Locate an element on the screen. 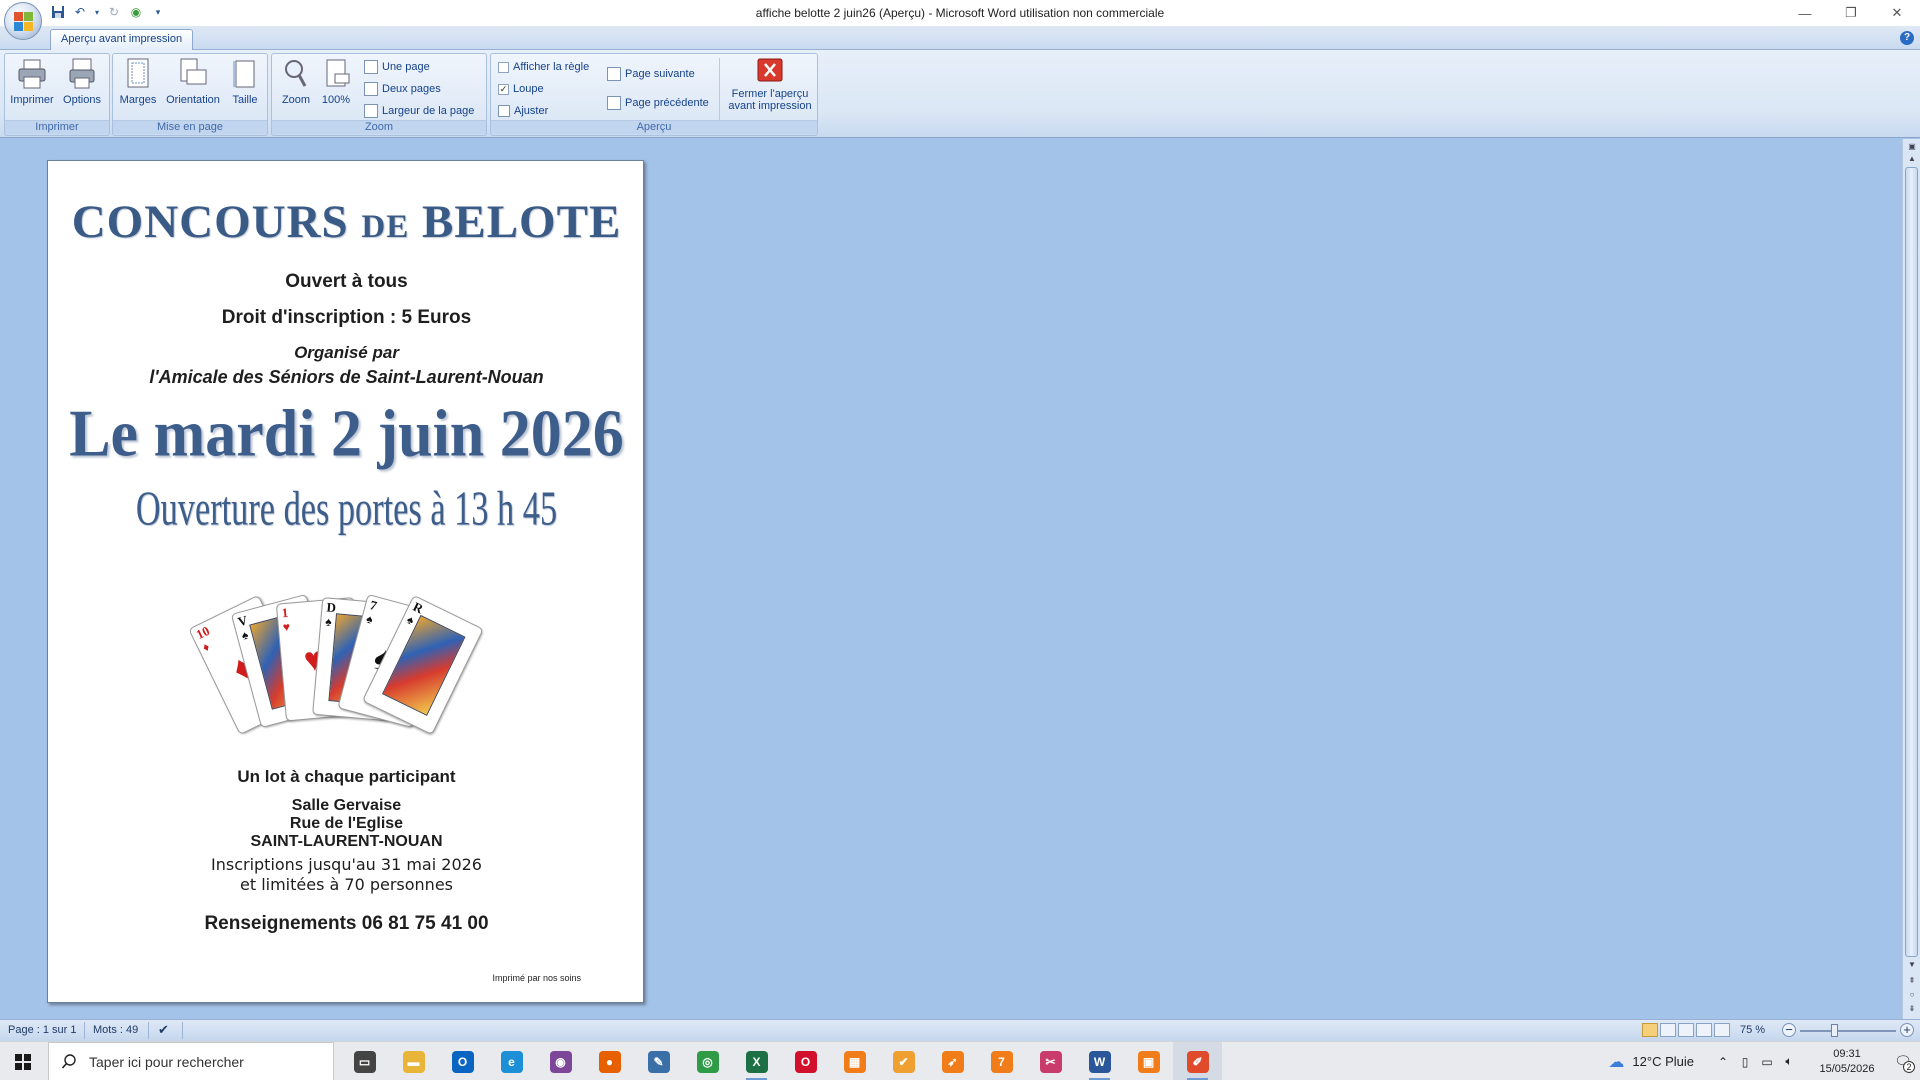 Image resolution: width=1920 pixels, height=1080 pixels. taskbar-app-button: ▭ is located at coordinates (364, 1061).